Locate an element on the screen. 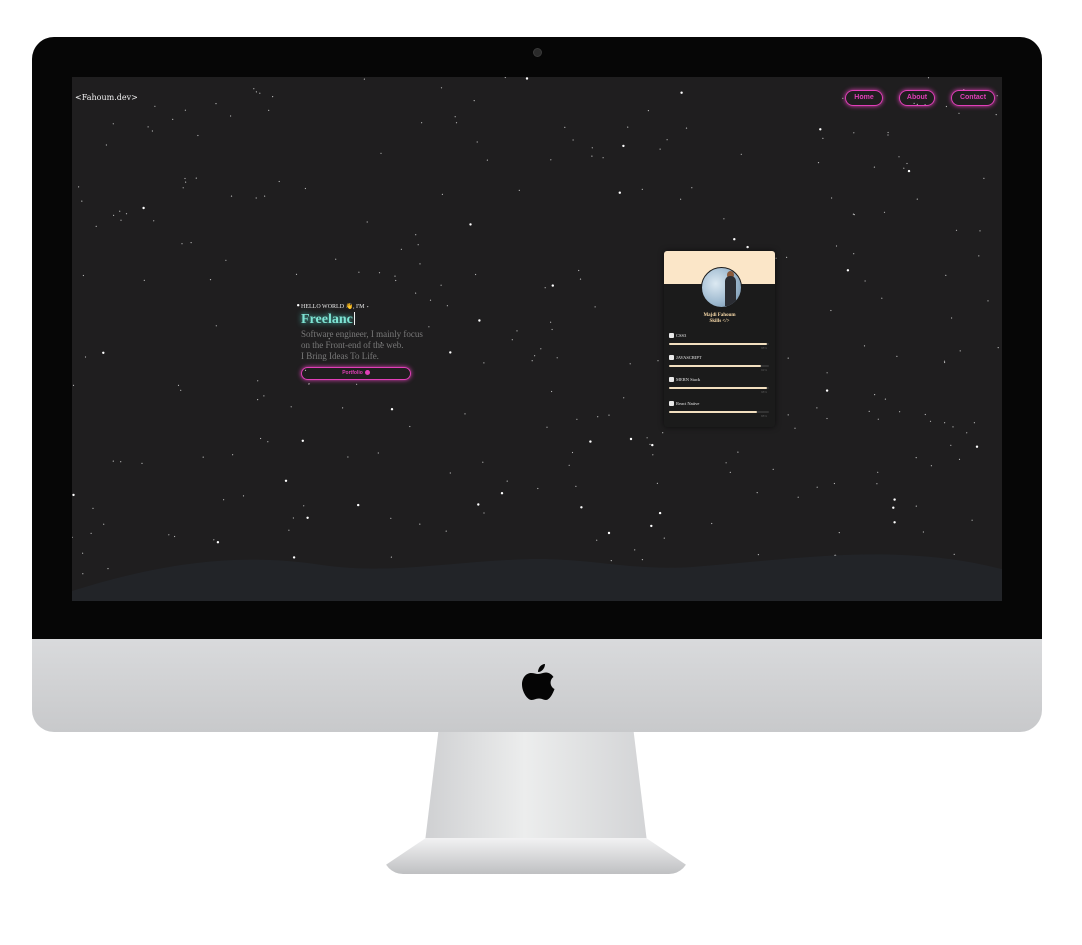 The image size is (1082, 945). skill-bar-fill is located at coordinates (718, 388).